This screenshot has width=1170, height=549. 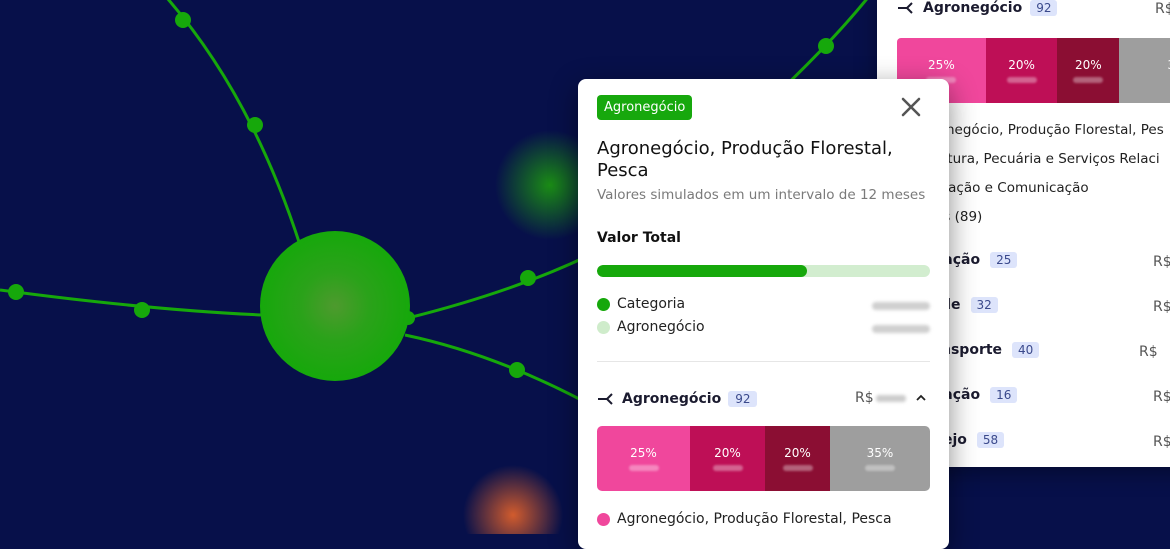 What do you see at coordinates (513, 499) in the screenshot?
I see `blurred-node-orange` at bounding box center [513, 499].